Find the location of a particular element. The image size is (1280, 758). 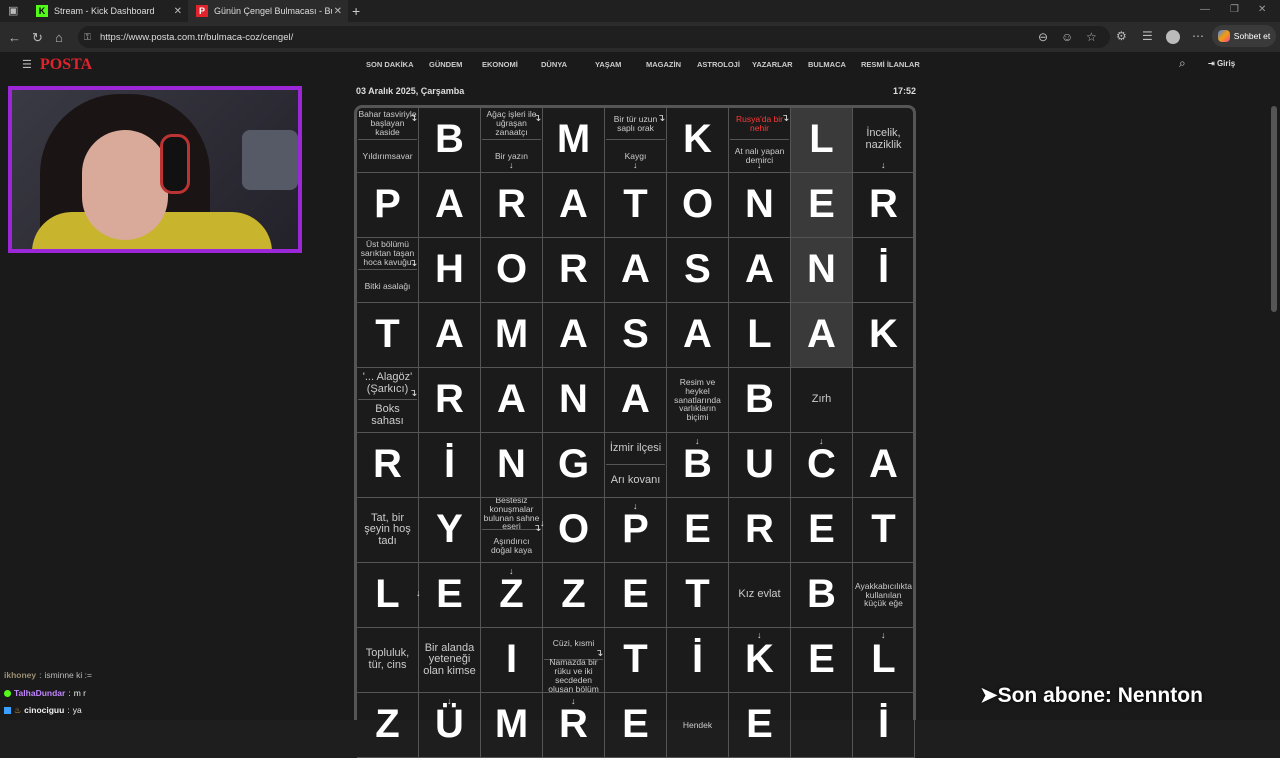

new-tab-icon: + is located at coordinates (356, 11).